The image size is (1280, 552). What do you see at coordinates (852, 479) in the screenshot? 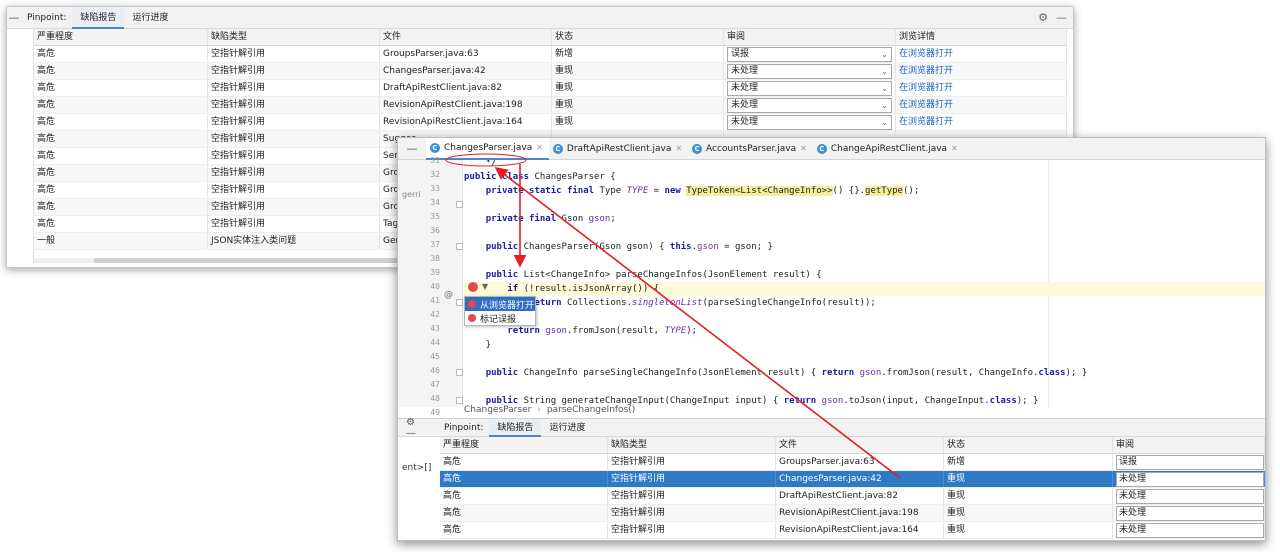
I see `table-row-selected: 高危 空指针解引用 ChangesParser.java:42 重现 未处理` at bounding box center [852, 479].